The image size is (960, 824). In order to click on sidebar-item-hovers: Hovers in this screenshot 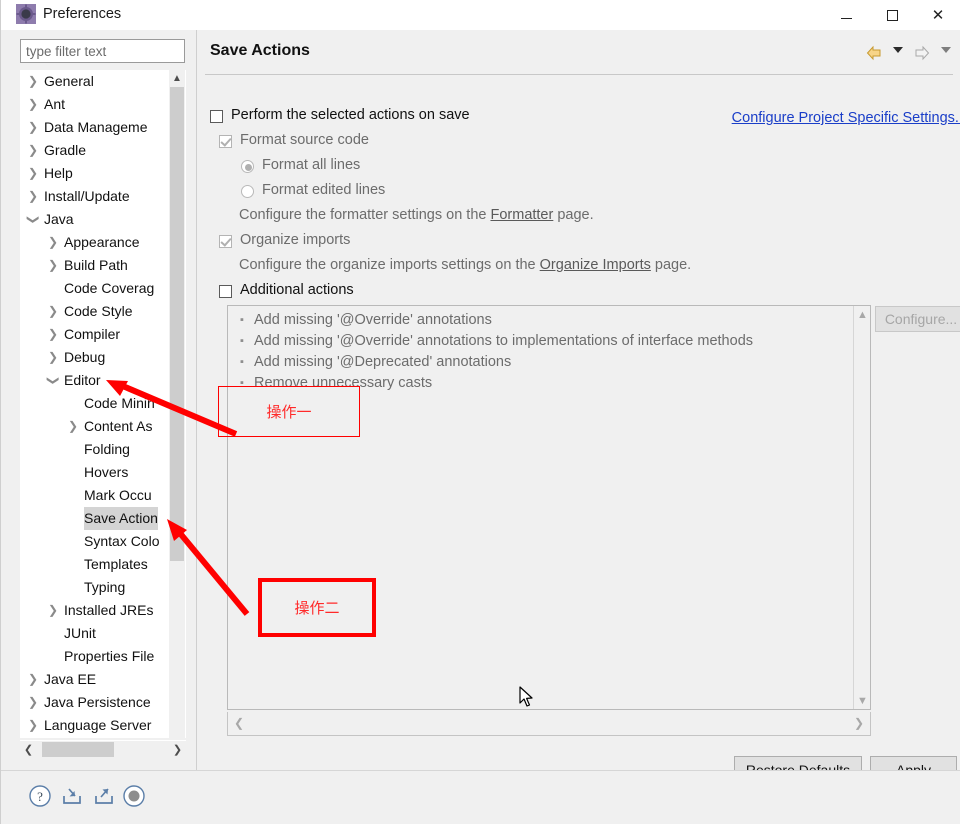, I will do `click(103, 472)`.